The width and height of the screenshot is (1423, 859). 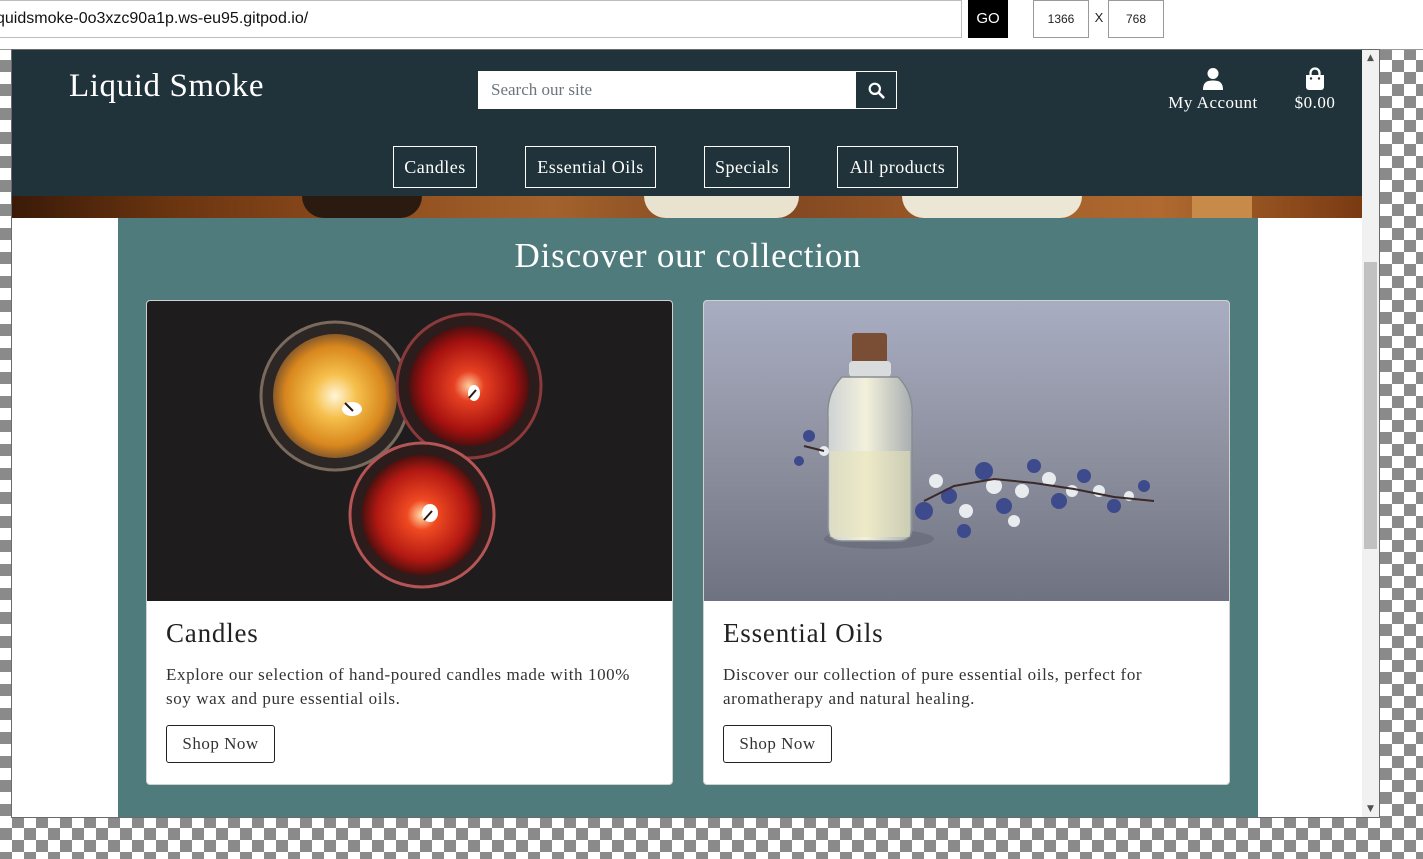 What do you see at coordinates (220, 744) in the screenshot?
I see `candles-shop-now-button: Shop Now` at bounding box center [220, 744].